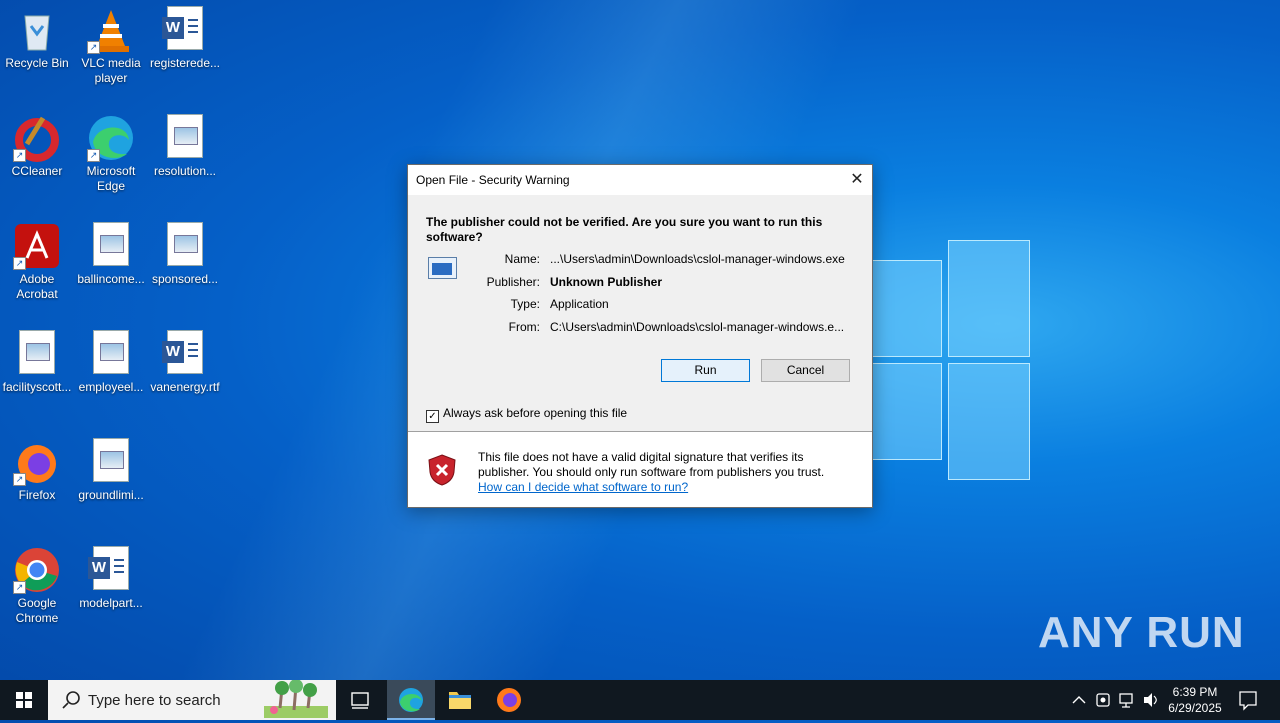  I want to click on network-icon, so click(1126, 700).